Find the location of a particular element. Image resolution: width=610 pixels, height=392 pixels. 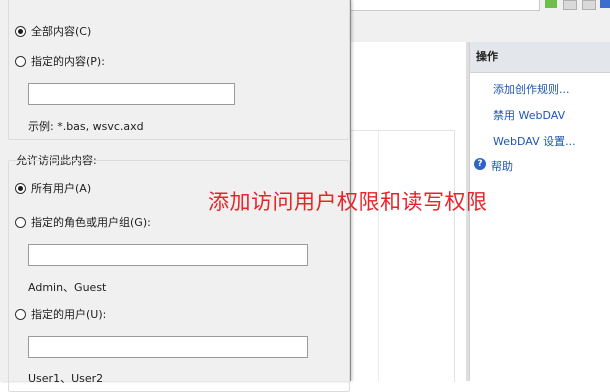

specified-users-radio: 指定的用户(U): is located at coordinates (60, 314).